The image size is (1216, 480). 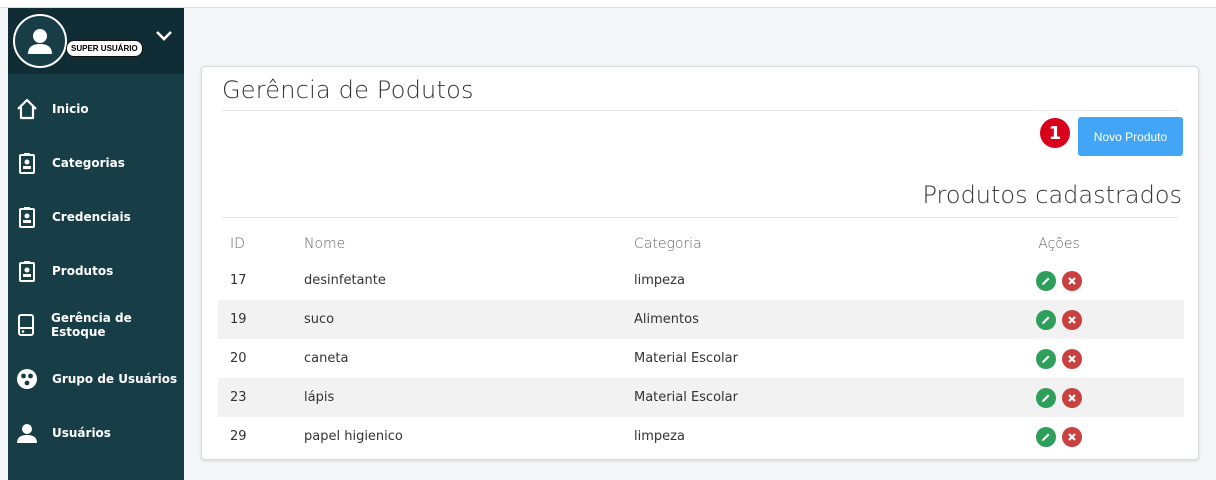 I want to click on cell-nome: lápis, so click(x=319, y=397).